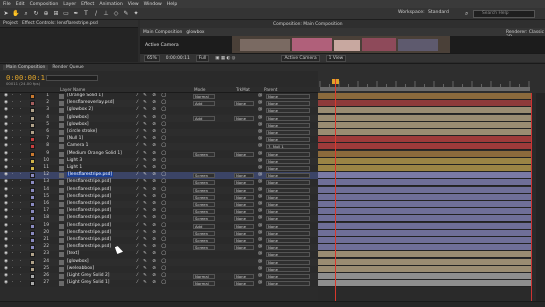 Image resolution: width=545 pixels, height=307 pixels. What do you see at coordinates (88, 282) in the screenshot?
I see `layer-name: [Light Grey Solid 1]` at bounding box center [88, 282].